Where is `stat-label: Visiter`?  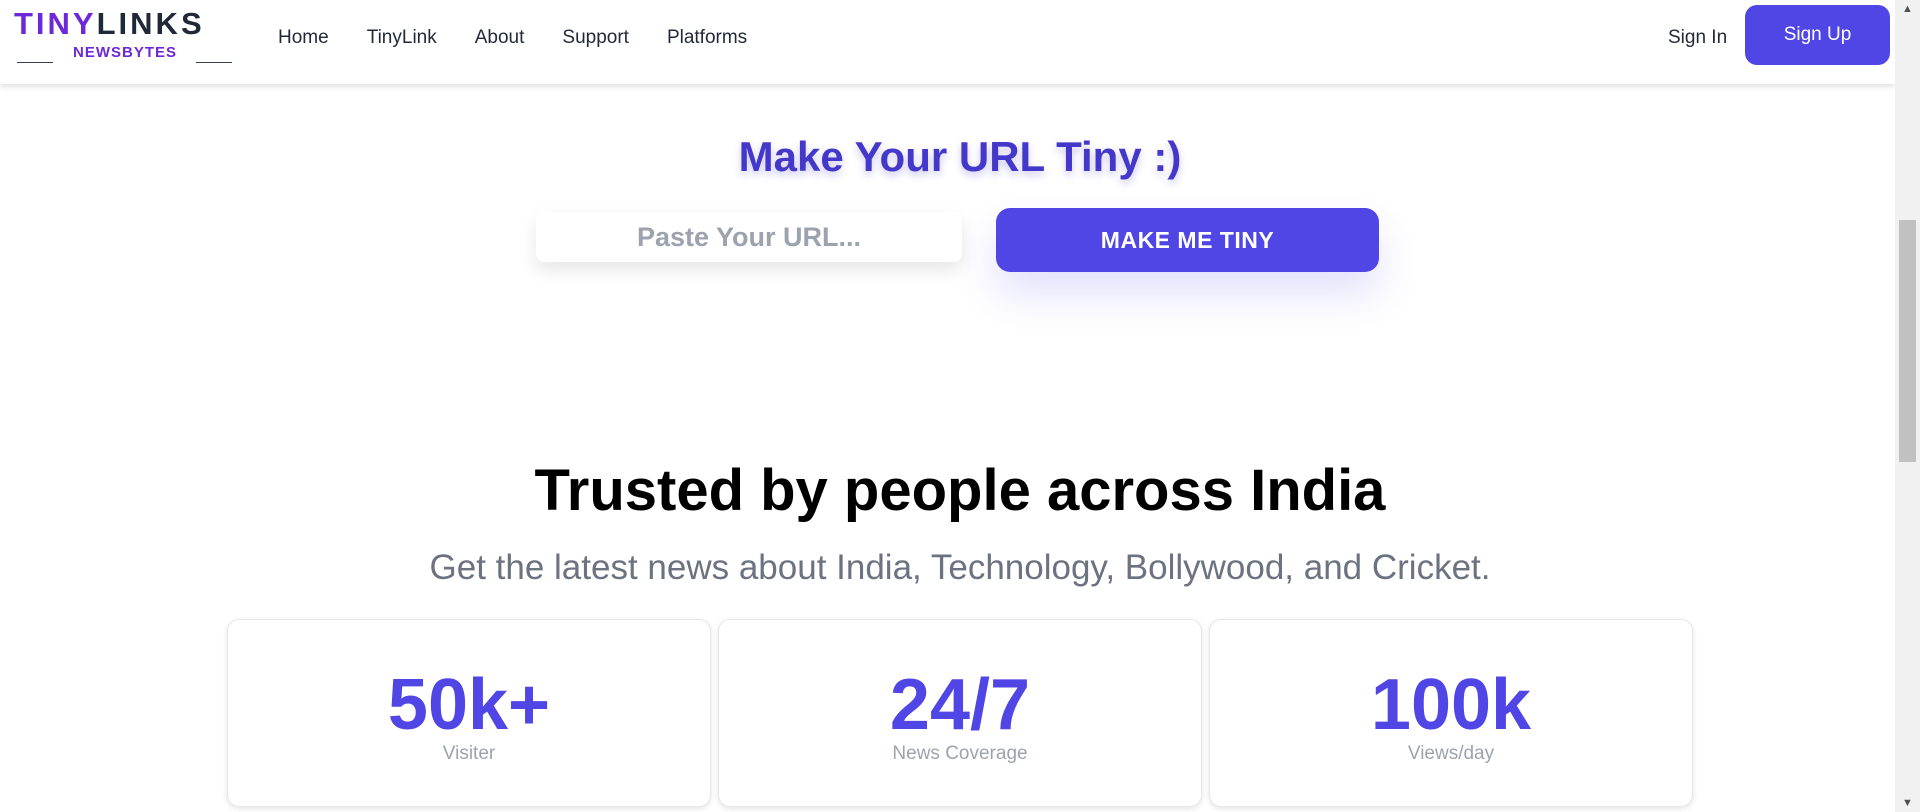
stat-label: Visiter is located at coordinates (469, 753).